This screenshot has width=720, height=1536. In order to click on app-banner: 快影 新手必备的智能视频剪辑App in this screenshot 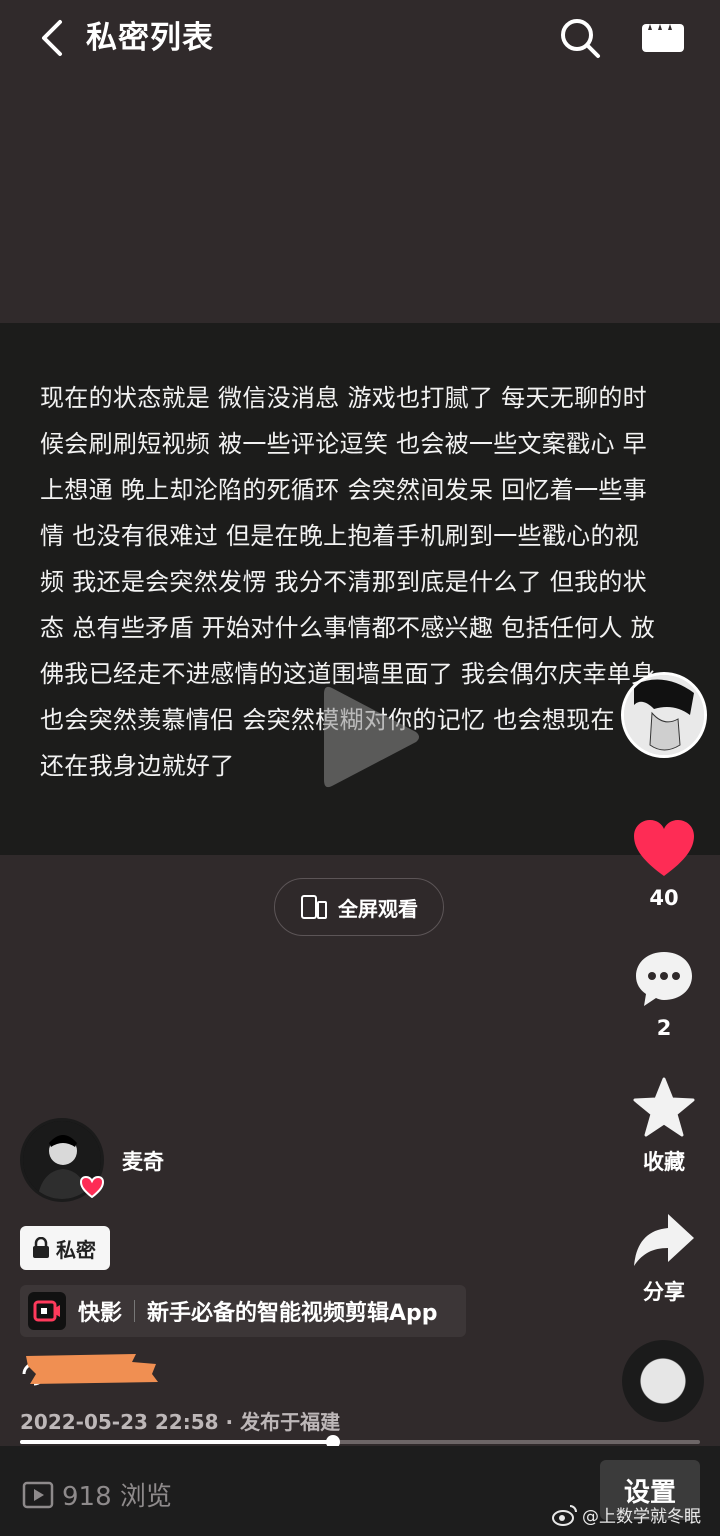, I will do `click(243, 1311)`.